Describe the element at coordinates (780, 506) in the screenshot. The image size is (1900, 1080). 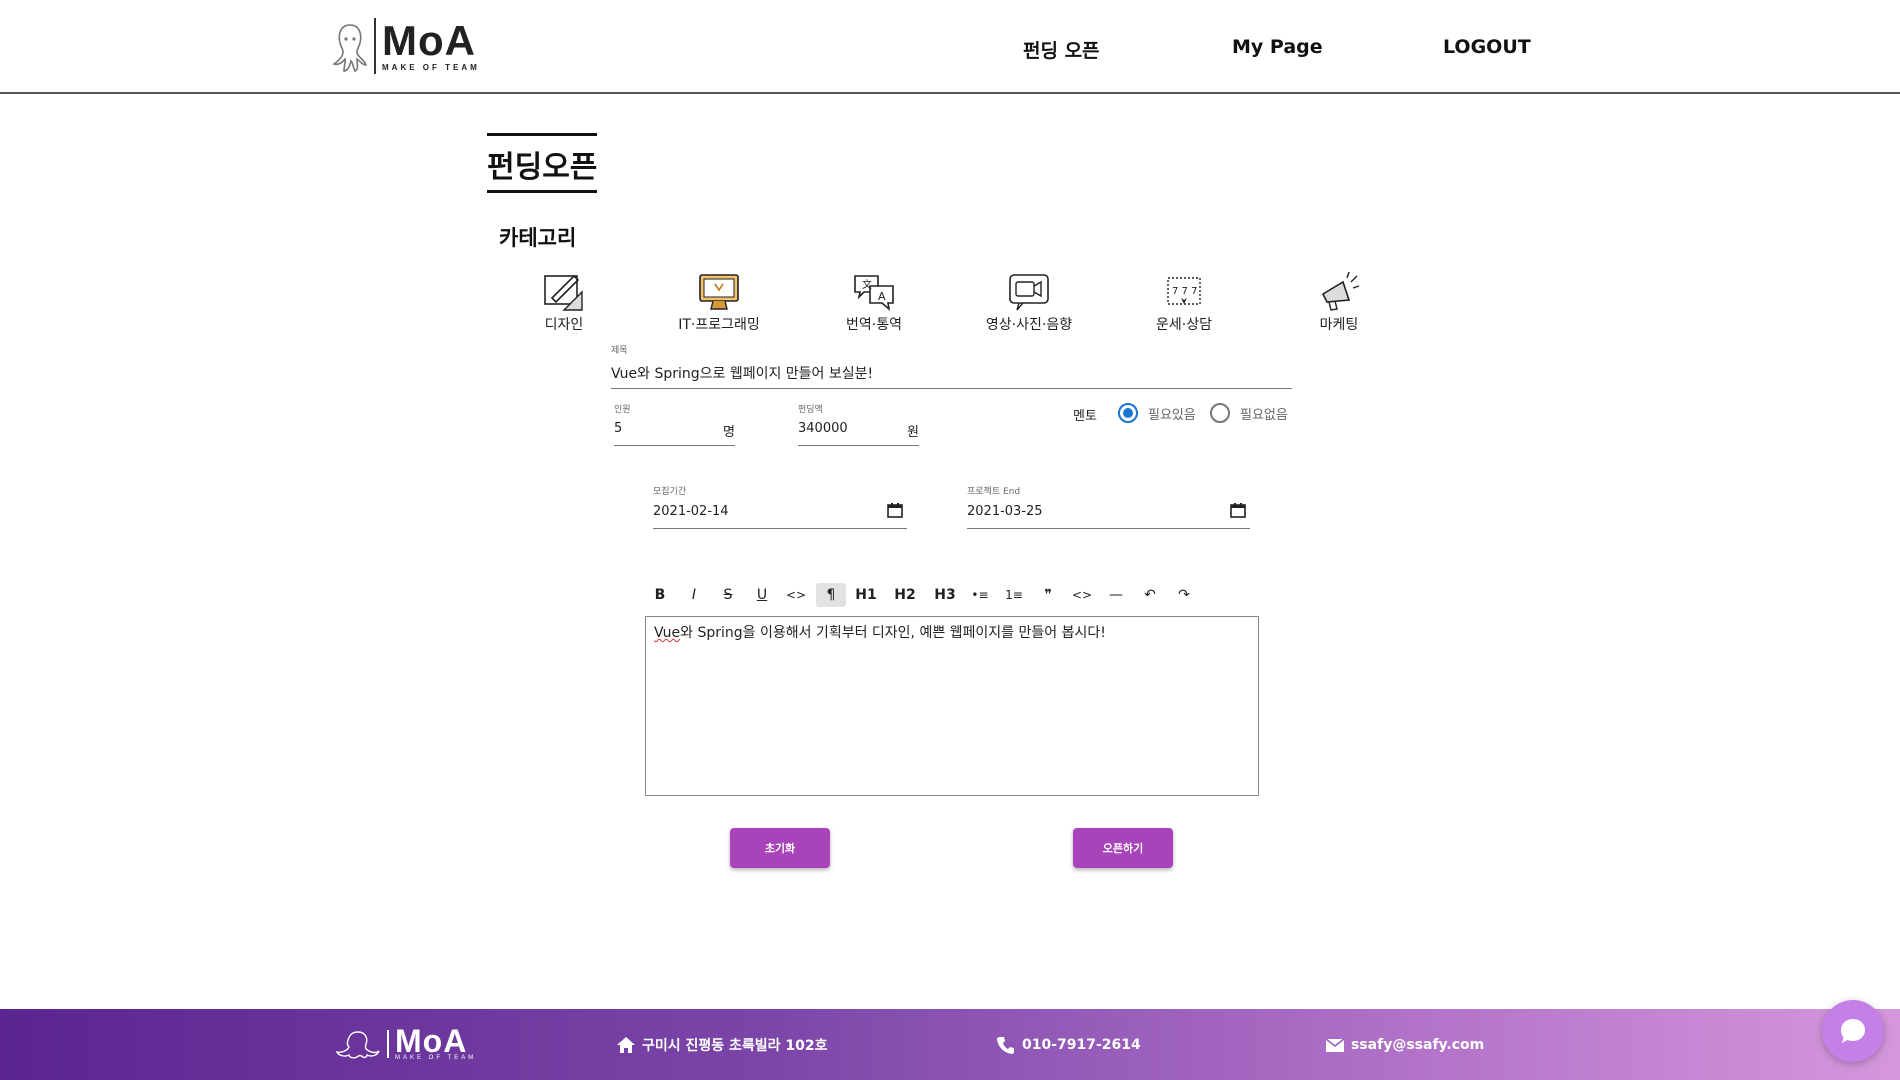
I see `recruit-period-field: 모집기간 2021-02-14` at that location.